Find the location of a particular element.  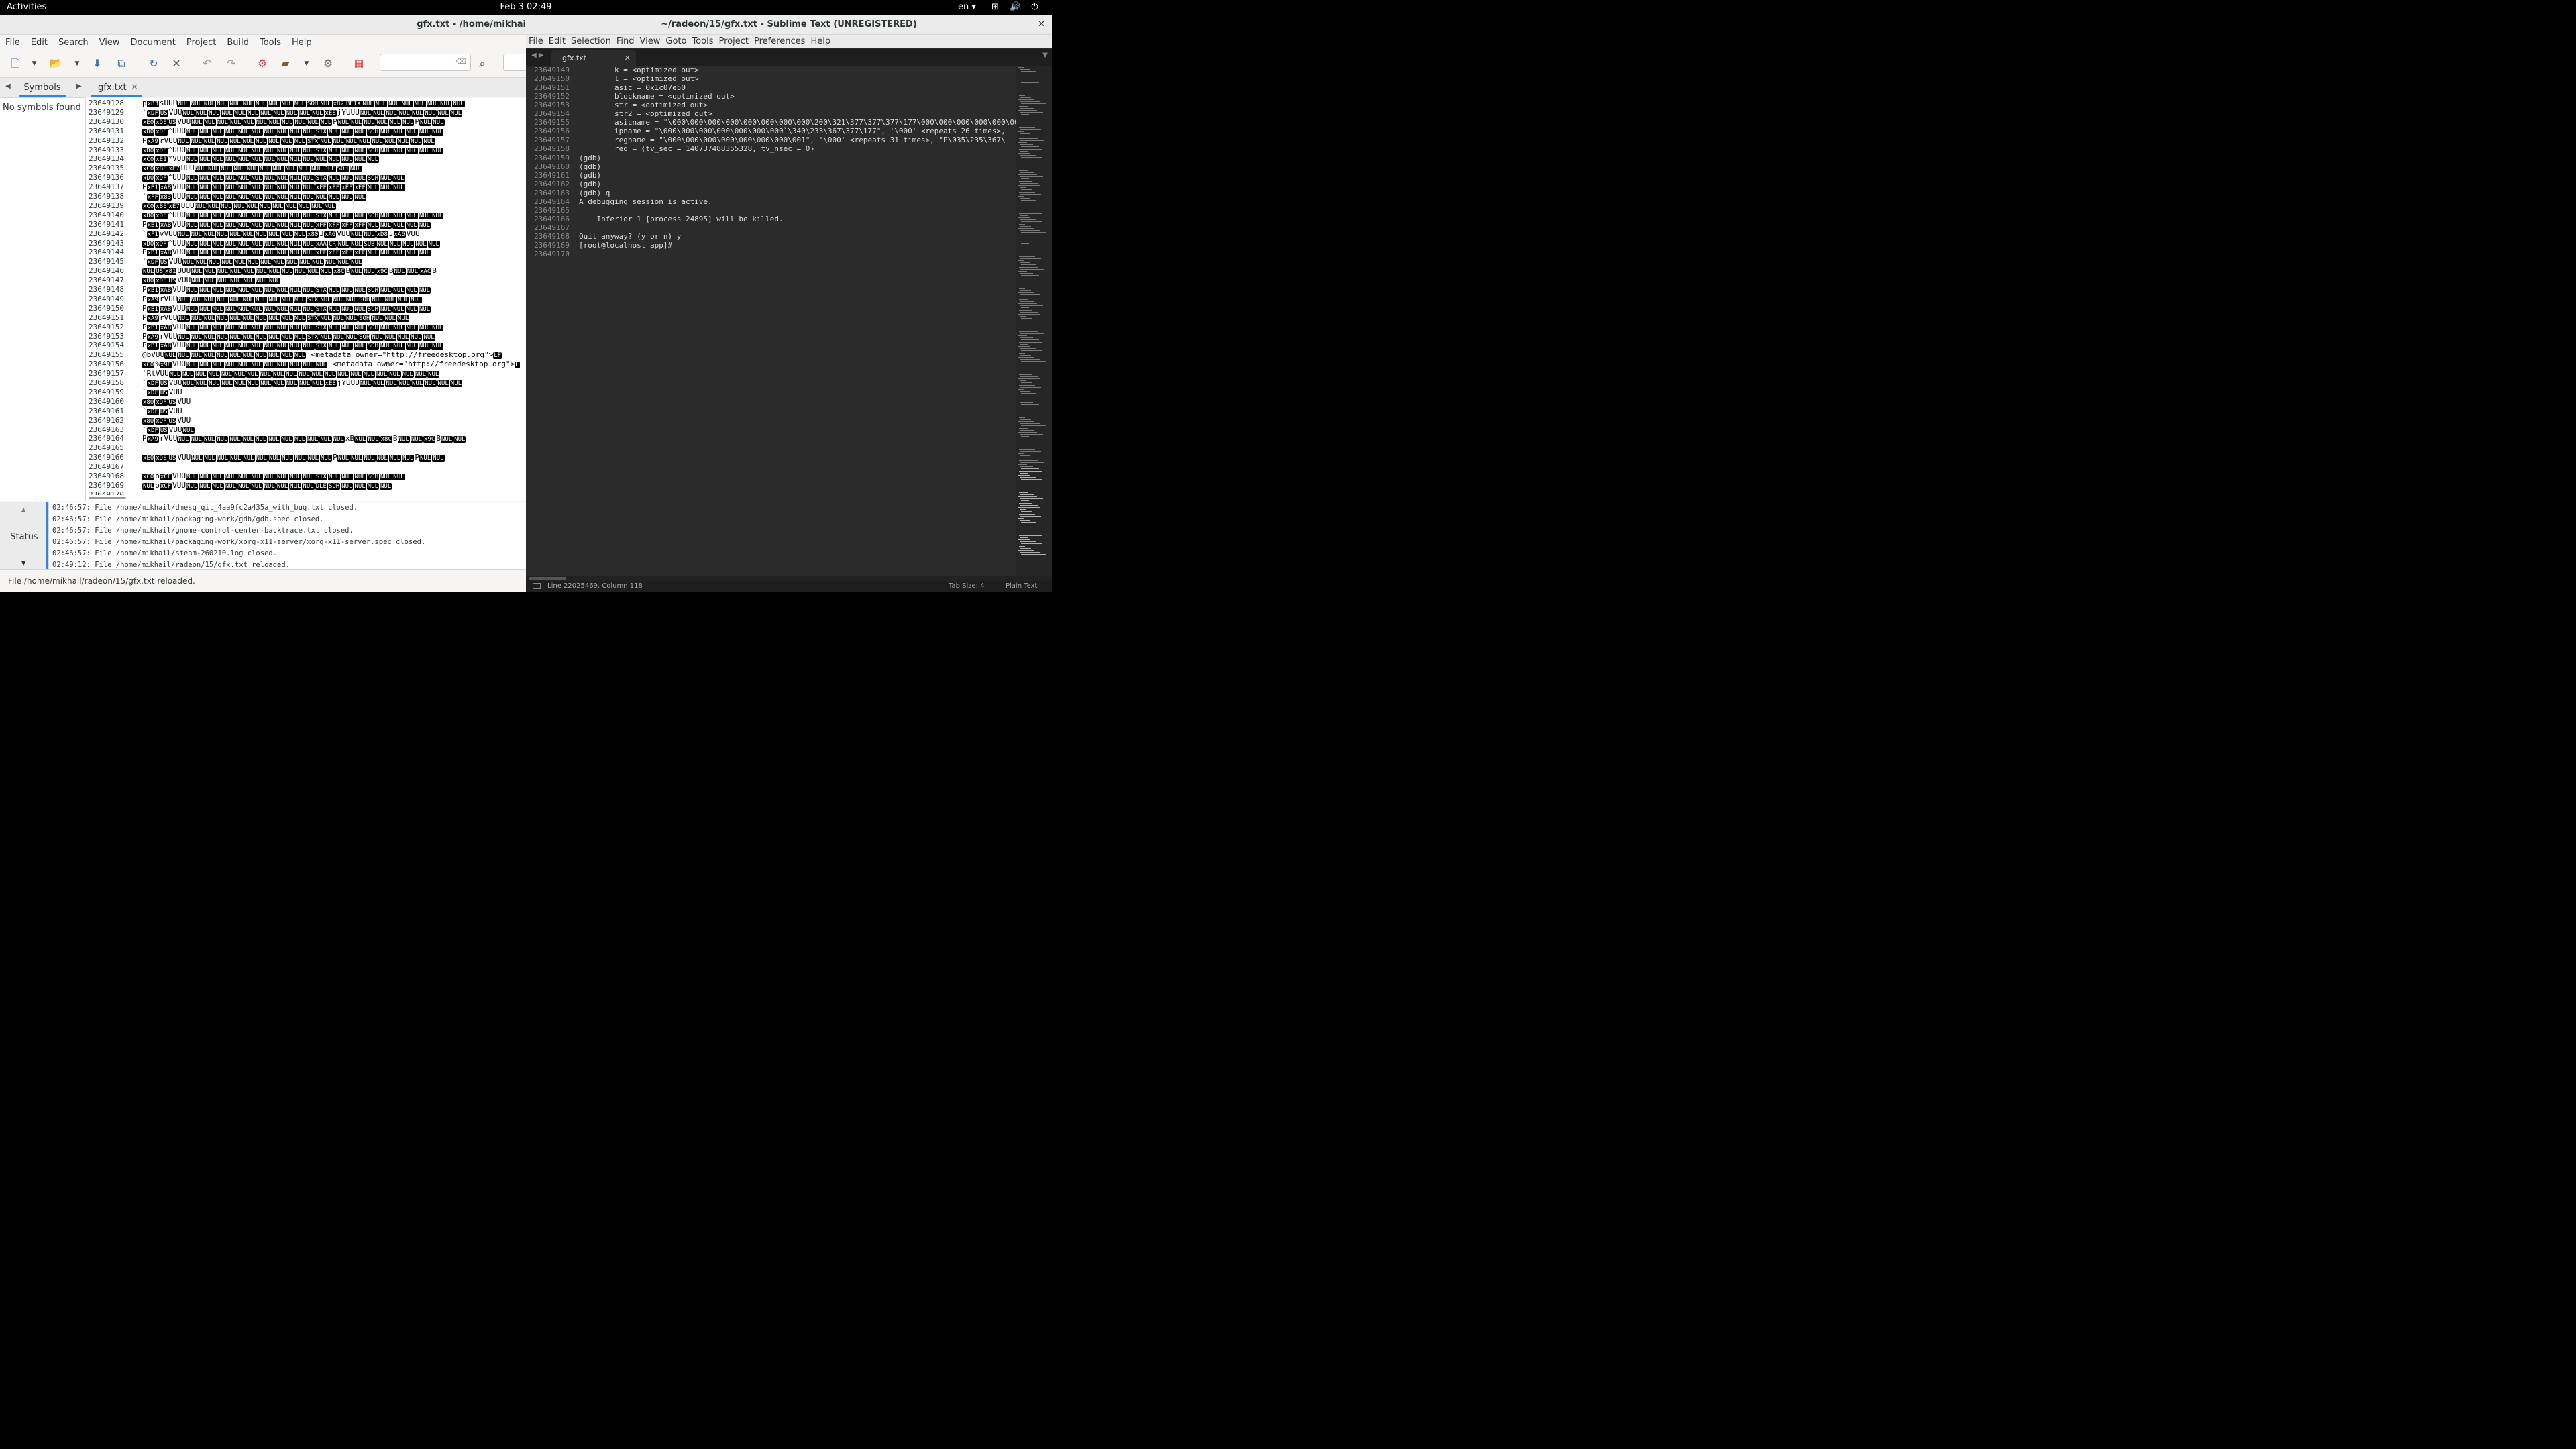

geany-title: gfx.txt - /home/mikhai is located at coordinates (263, 25).